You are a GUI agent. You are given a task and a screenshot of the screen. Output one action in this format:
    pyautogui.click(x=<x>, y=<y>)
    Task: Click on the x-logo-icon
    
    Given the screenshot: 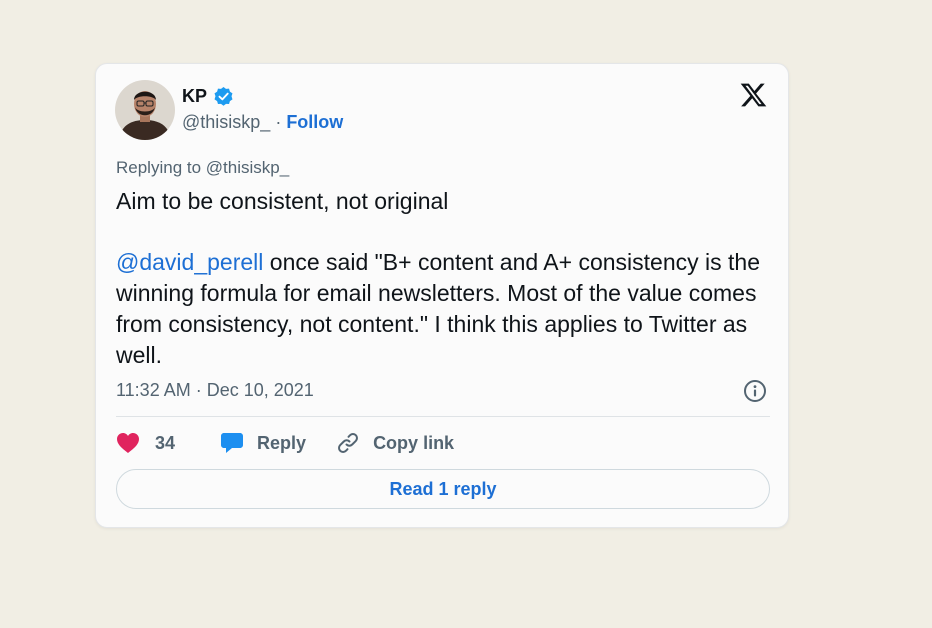 What is the action you would take?
    pyautogui.click(x=753, y=95)
    